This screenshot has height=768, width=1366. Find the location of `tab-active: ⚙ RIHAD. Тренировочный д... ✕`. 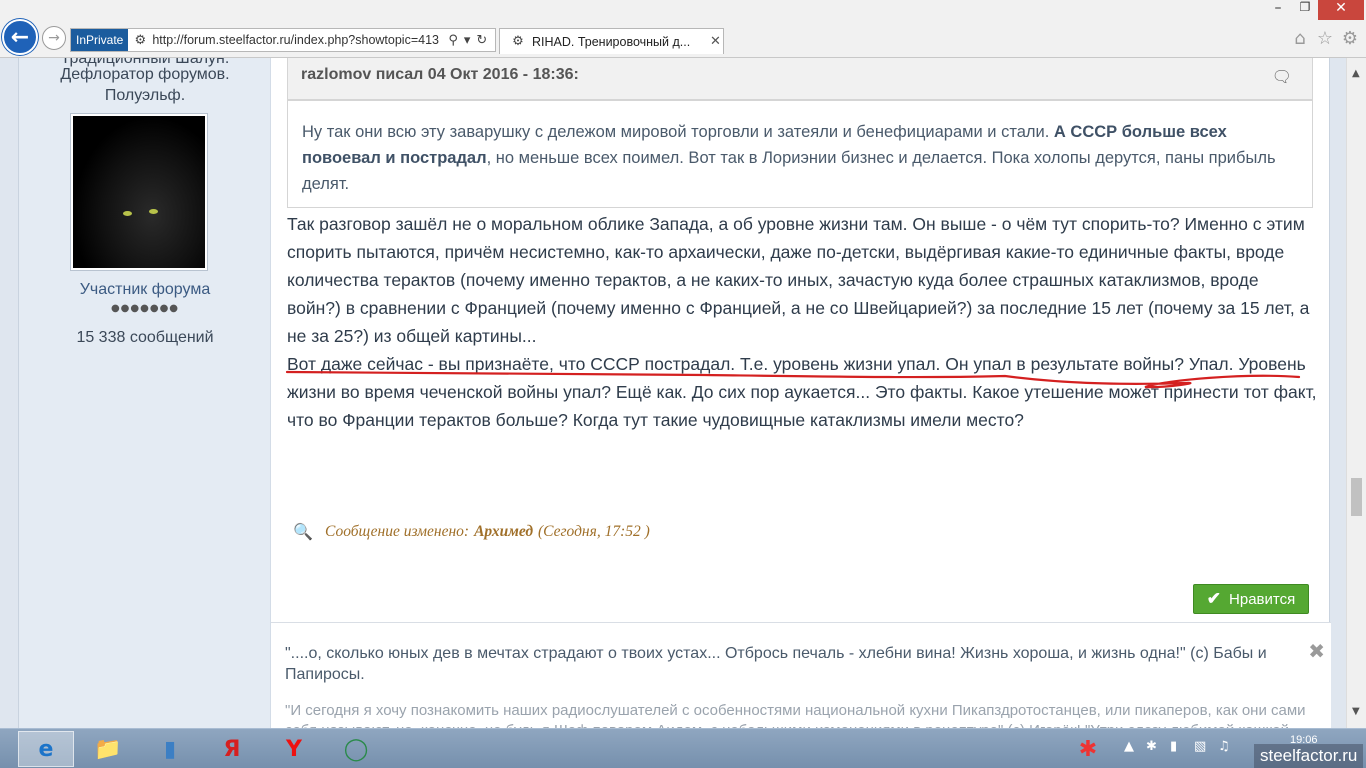

tab-active: ⚙ RIHAD. Тренировочный д... ✕ is located at coordinates (611, 41).